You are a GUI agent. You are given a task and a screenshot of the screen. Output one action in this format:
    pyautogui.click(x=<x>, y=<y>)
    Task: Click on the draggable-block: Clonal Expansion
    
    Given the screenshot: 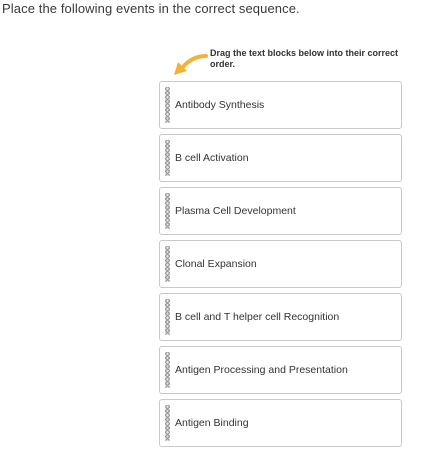 What is the action you would take?
    pyautogui.click(x=280, y=264)
    